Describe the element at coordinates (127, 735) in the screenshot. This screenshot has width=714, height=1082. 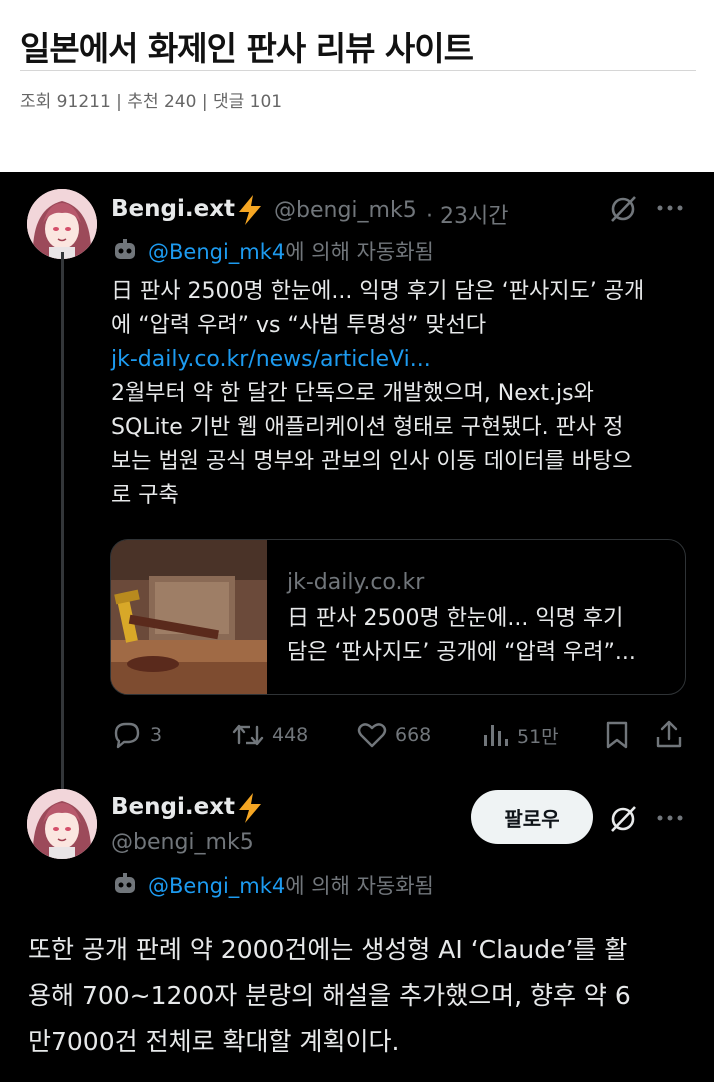
I see `reply-icon` at that location.